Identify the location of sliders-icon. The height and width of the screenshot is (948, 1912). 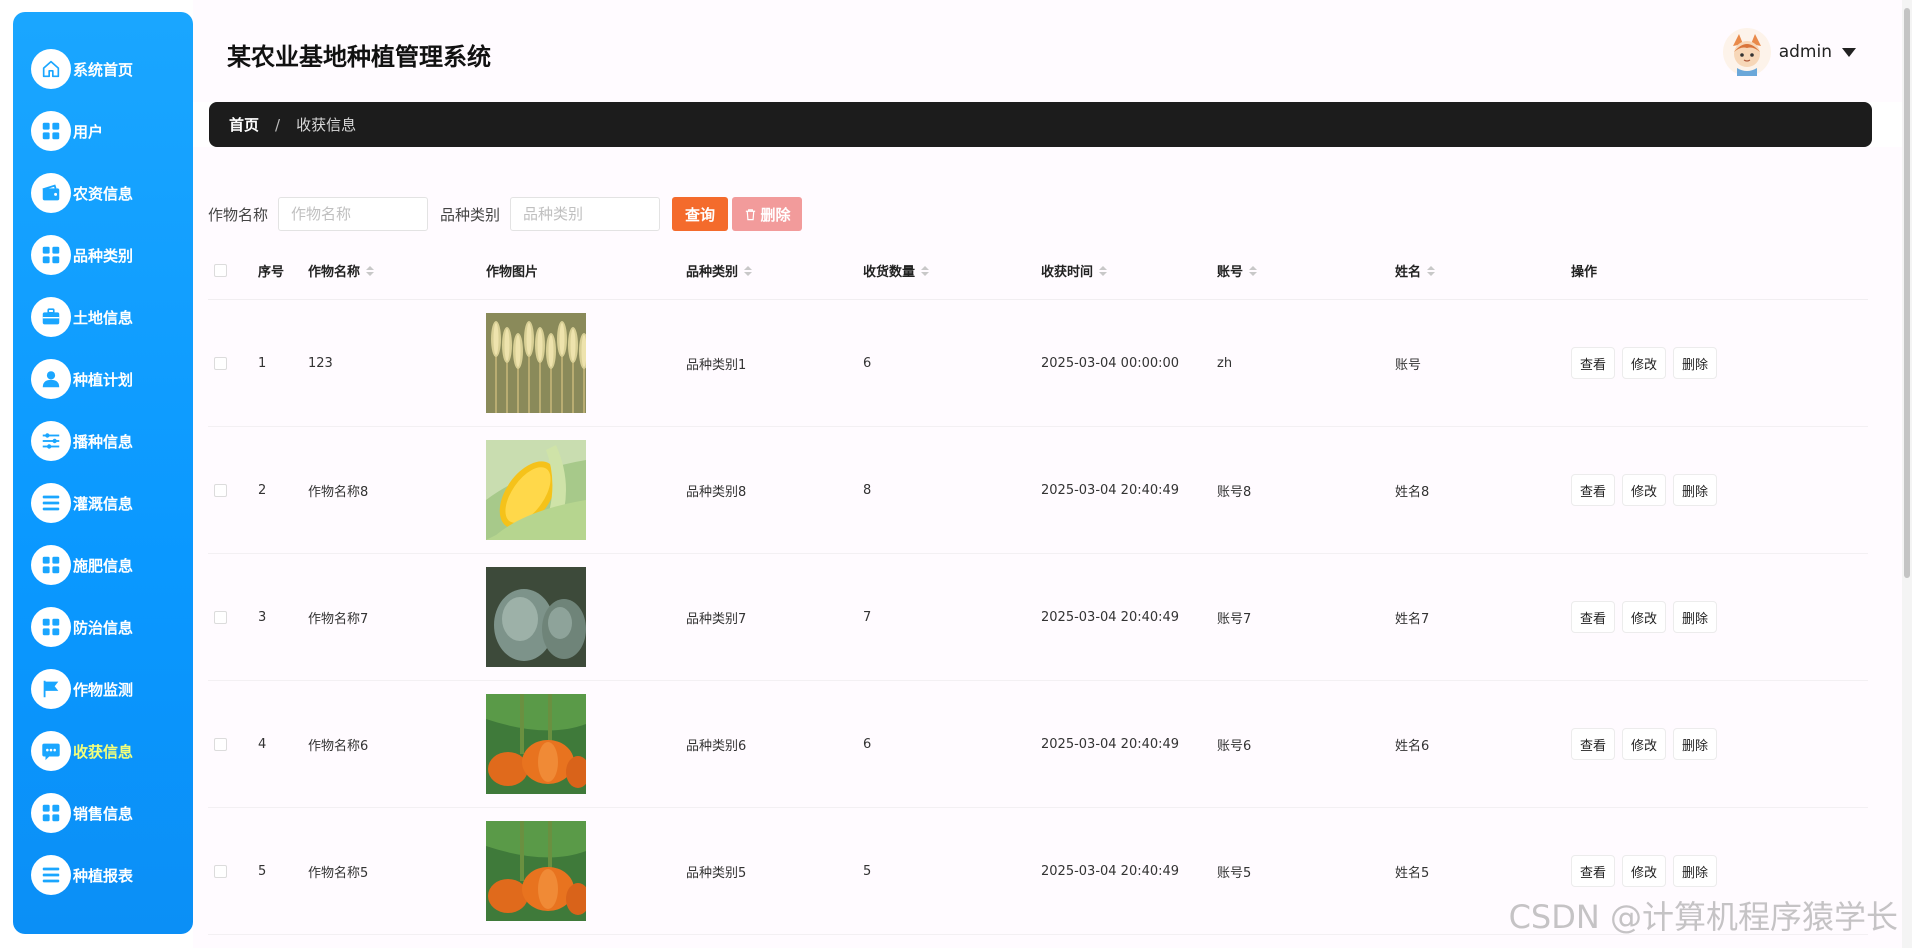
(51, 441).